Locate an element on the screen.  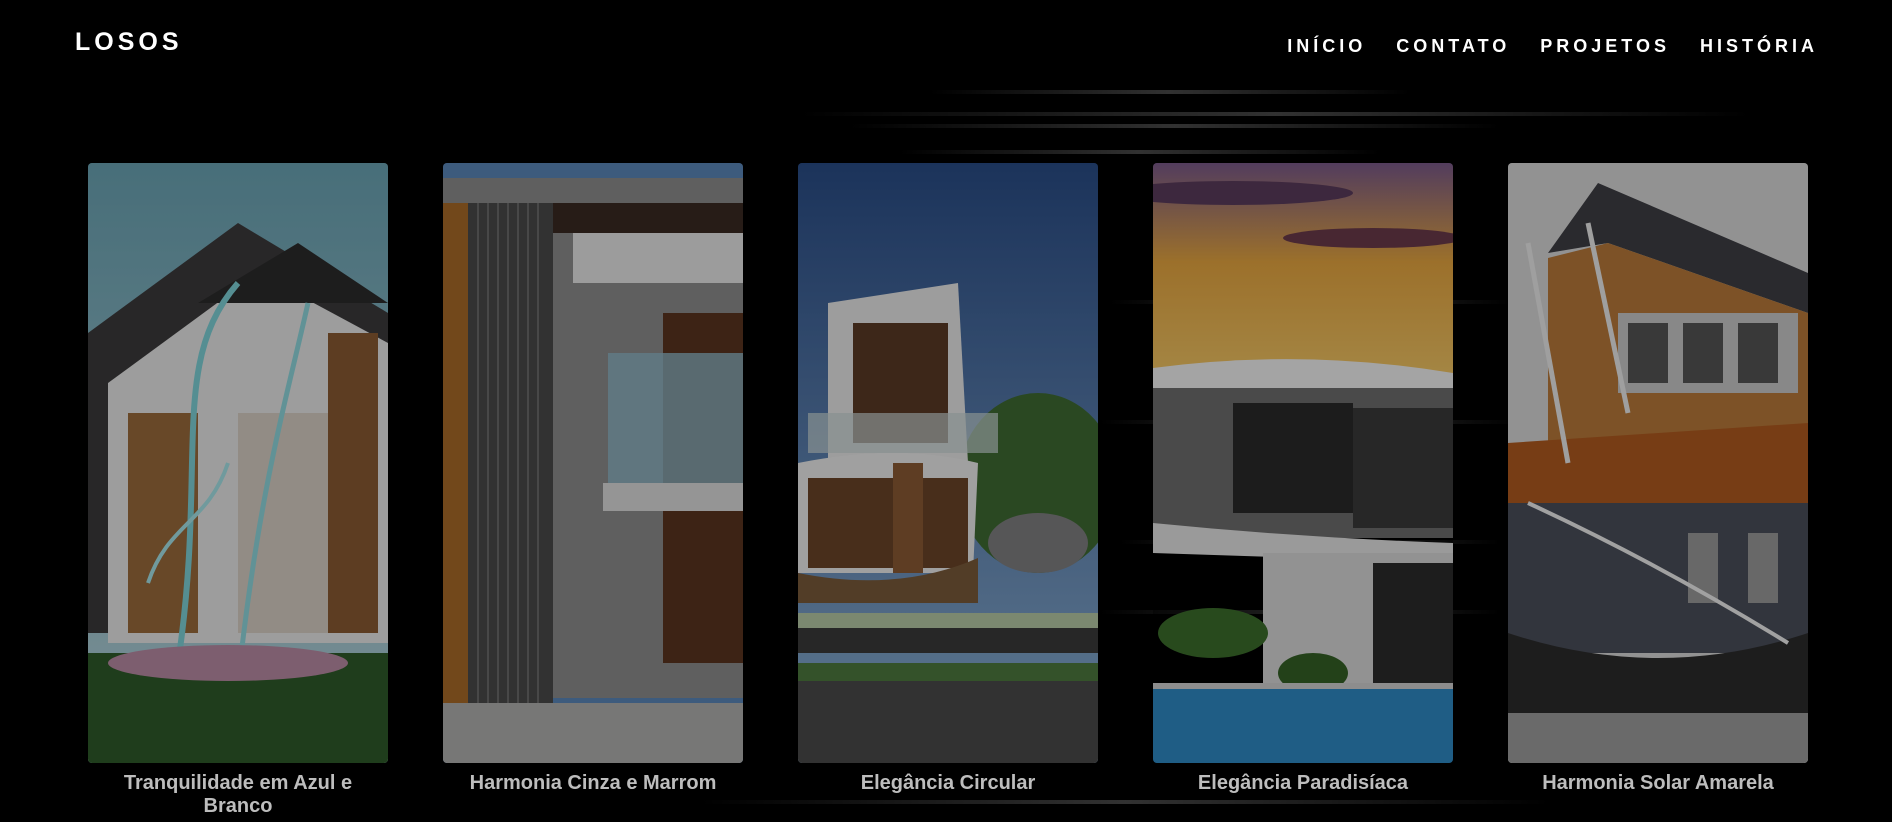
project-card: Elegância Circular is located at coordinates (948, 490).